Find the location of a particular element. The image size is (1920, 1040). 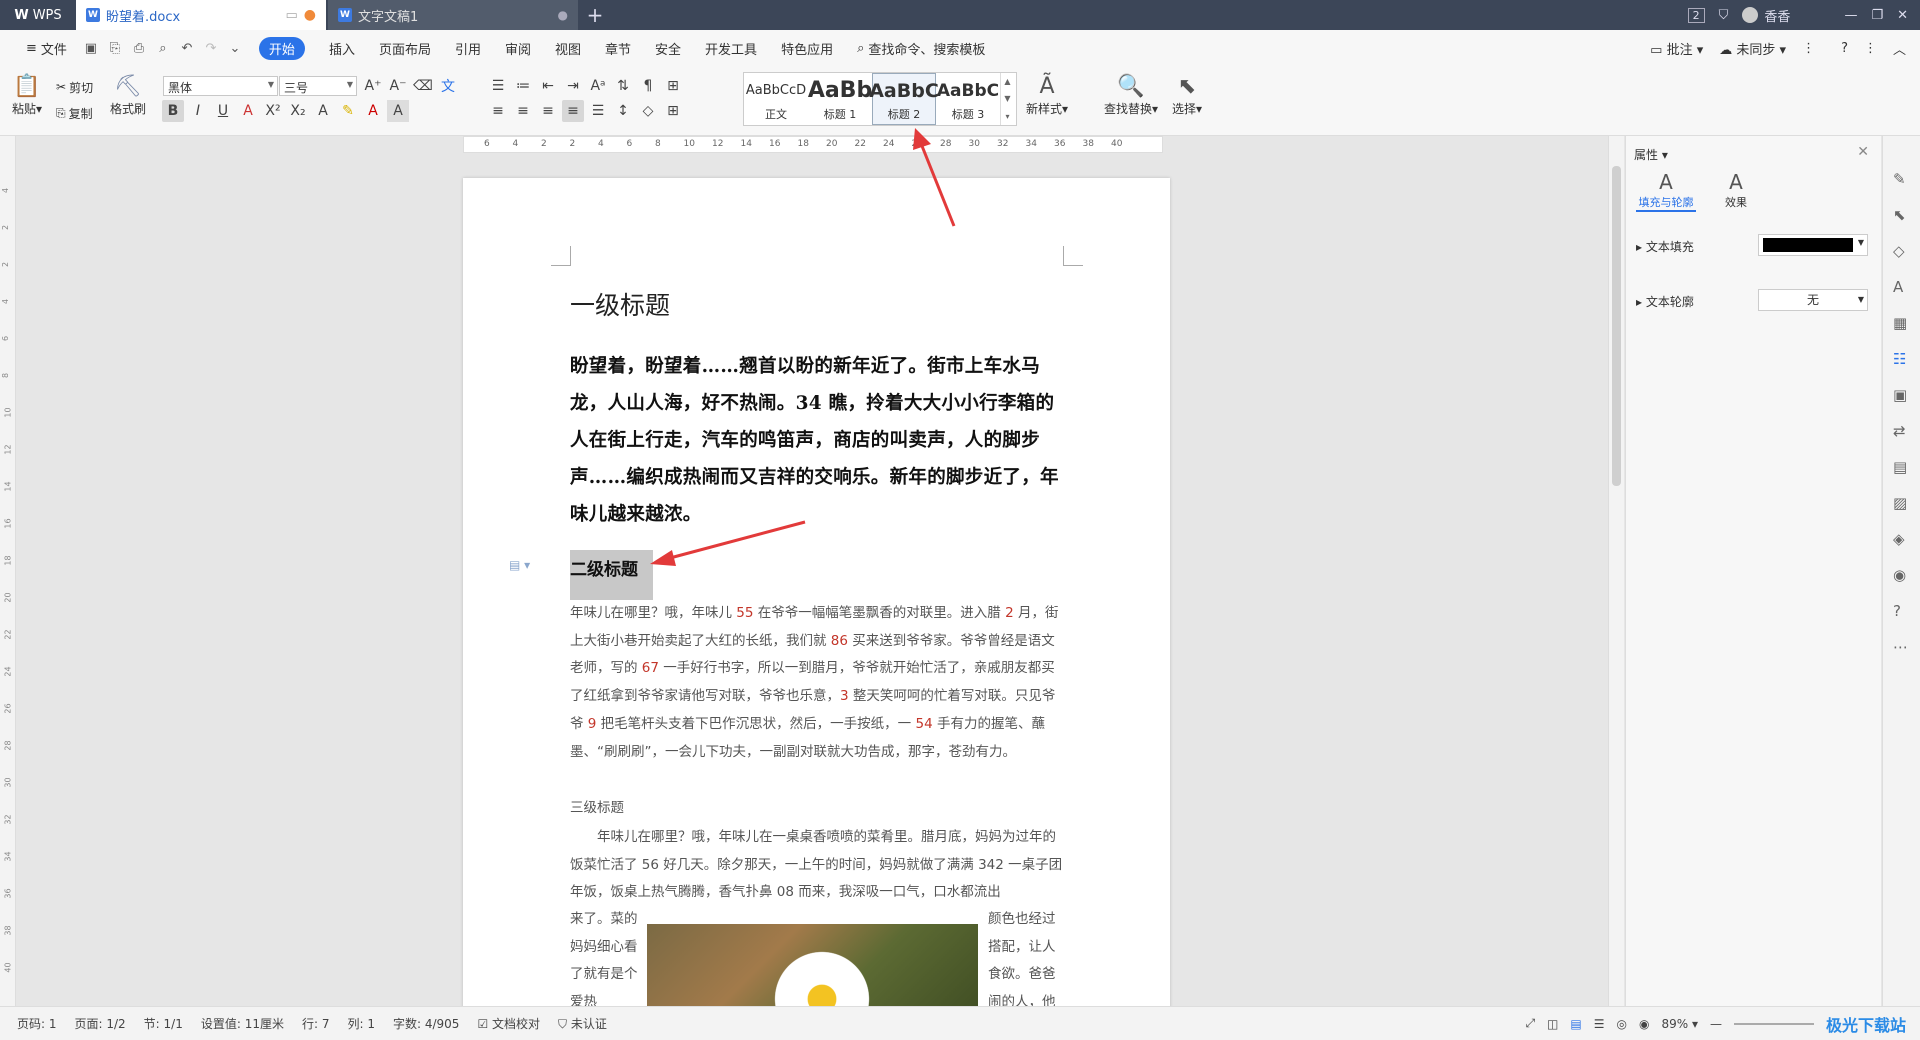

tab-effect: A 效果 is located at coordinates (1736, 190).